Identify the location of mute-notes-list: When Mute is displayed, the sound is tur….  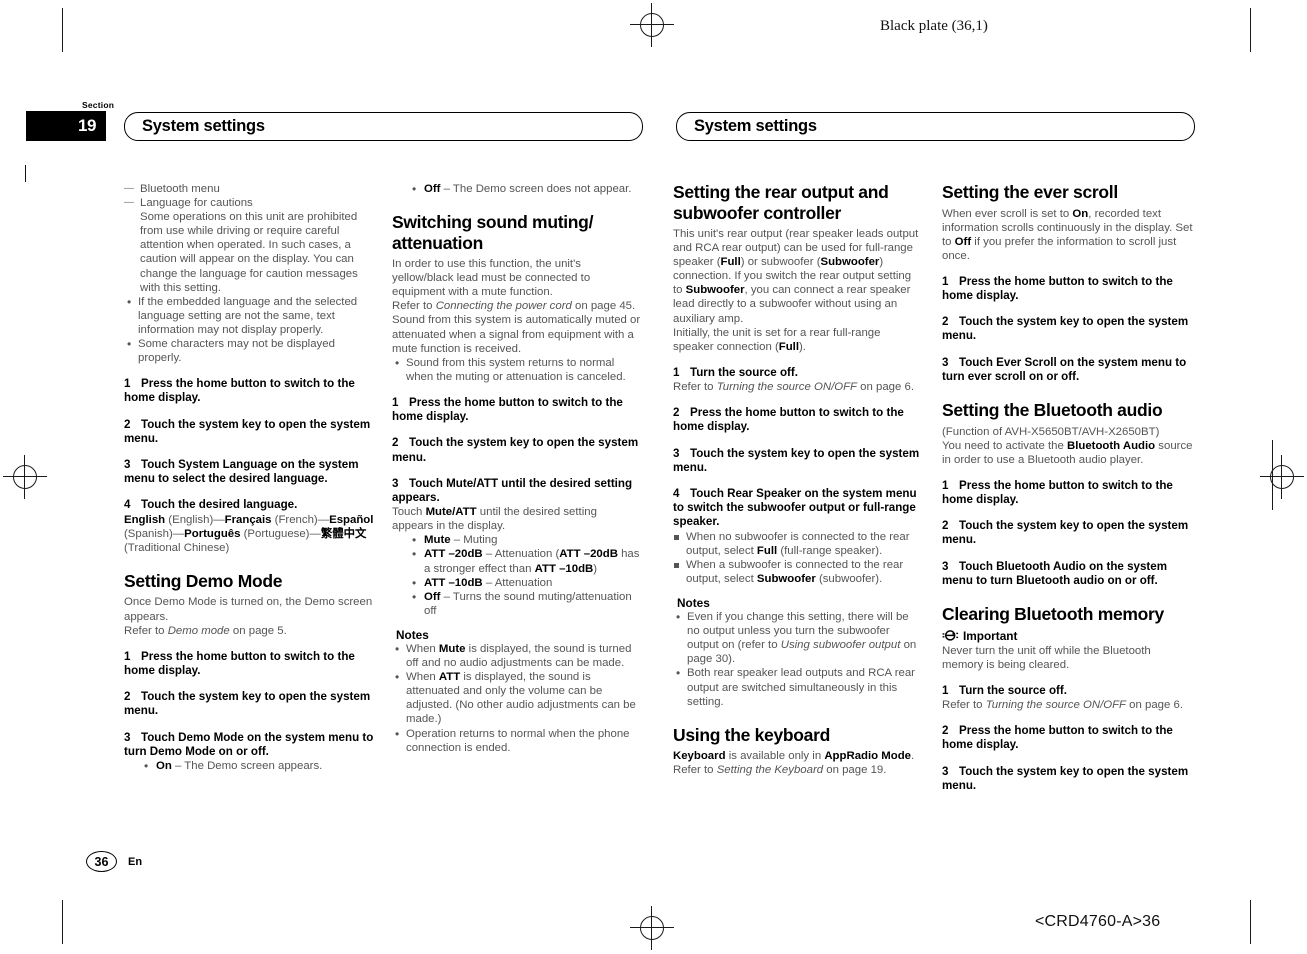
(516, 698).